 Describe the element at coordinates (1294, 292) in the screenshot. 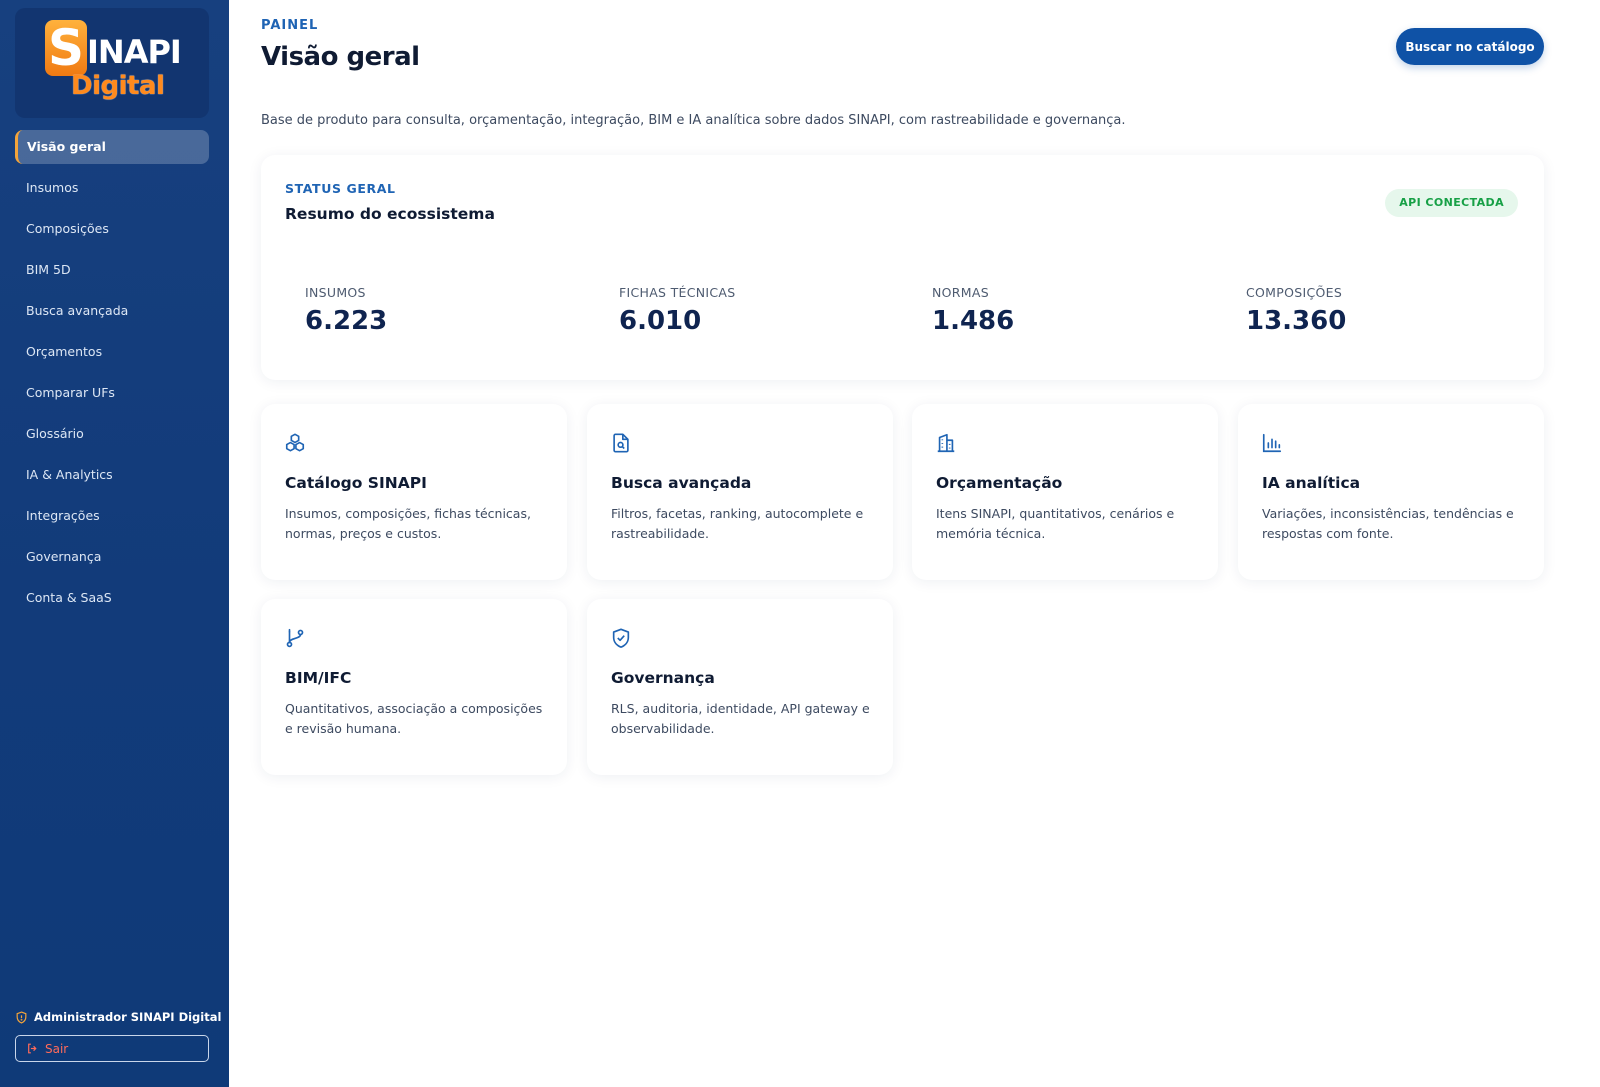

I see `stat-label: COMPOSIÇÕES` at that location.